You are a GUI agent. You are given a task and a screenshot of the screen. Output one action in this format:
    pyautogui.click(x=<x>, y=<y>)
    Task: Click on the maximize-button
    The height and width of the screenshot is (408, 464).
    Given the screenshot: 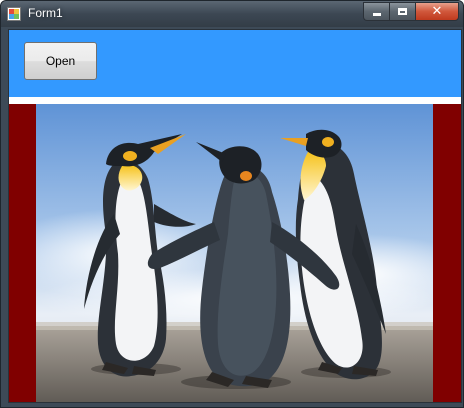 What is the action you would take?
    pyautogui.click(x=402, y=11)
    